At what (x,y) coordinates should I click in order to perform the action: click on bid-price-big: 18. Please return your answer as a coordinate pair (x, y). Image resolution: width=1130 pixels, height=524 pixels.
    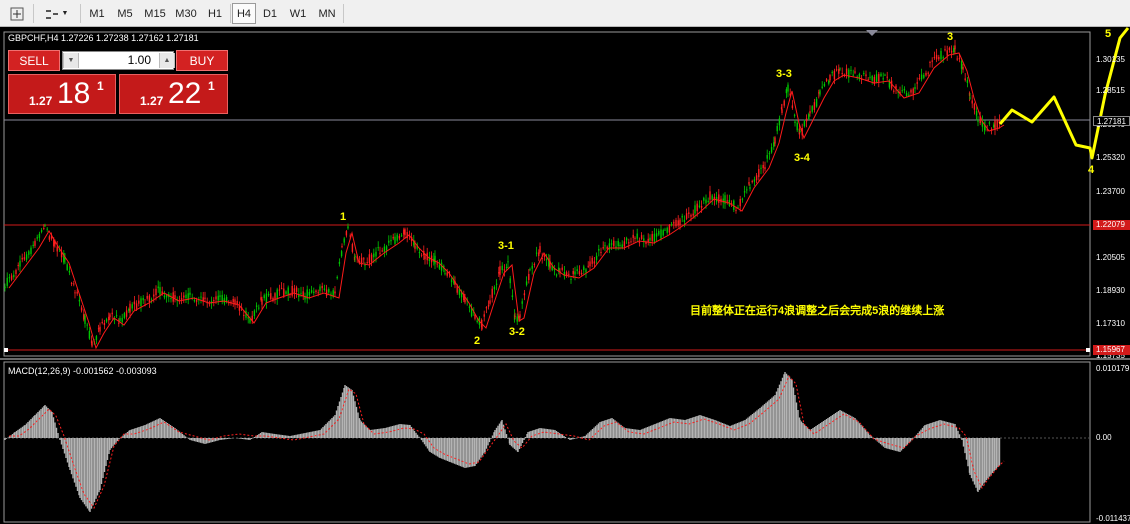
    Looking at the image, I should click on (74, 93).